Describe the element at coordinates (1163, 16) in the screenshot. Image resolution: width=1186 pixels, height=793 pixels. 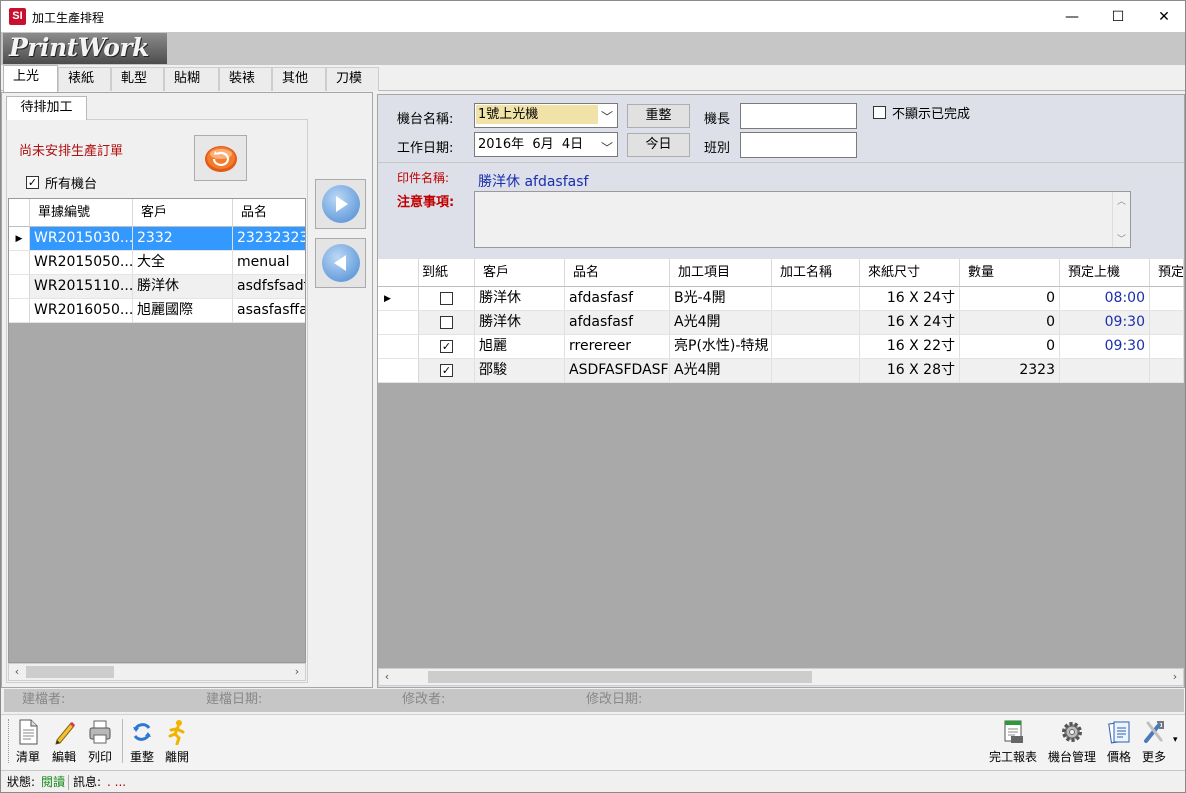
I see `close-button: ✕` at that location.